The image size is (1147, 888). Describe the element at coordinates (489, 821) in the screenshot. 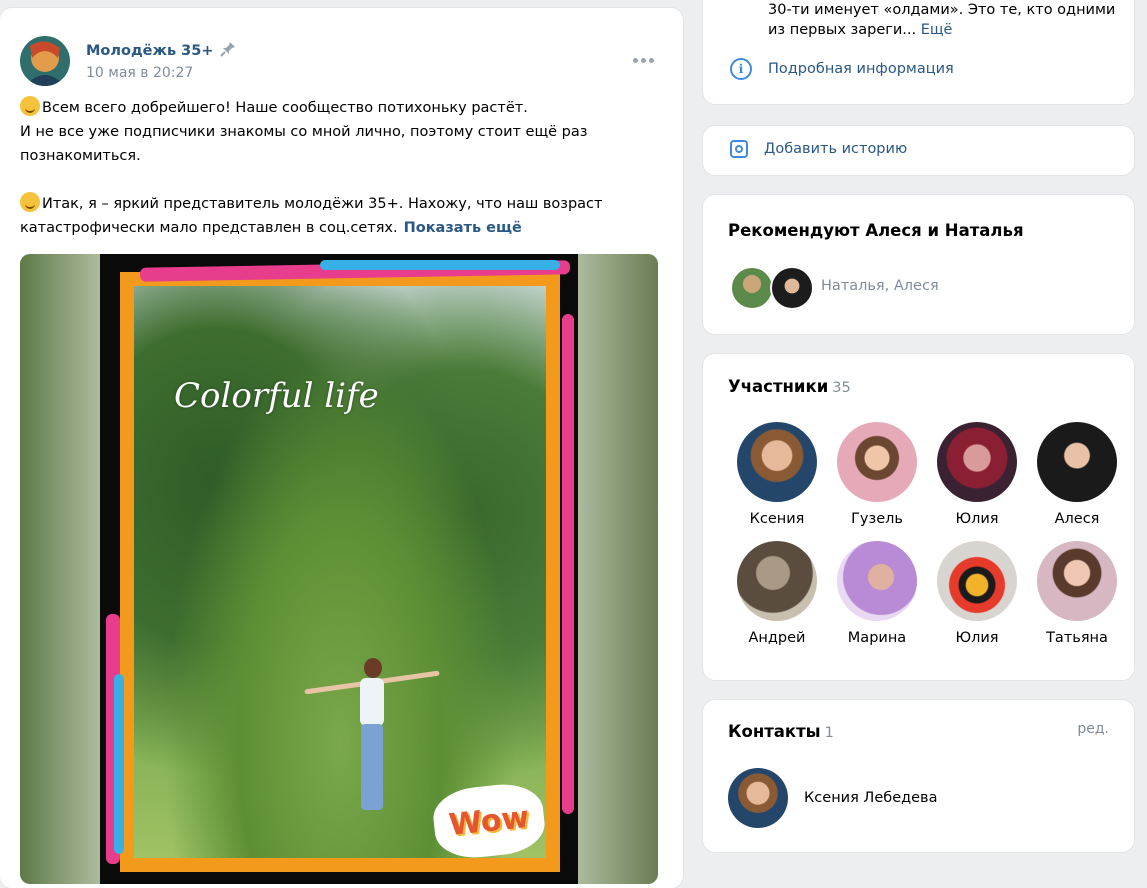

I see `wow-sticker: Wow` at that location.